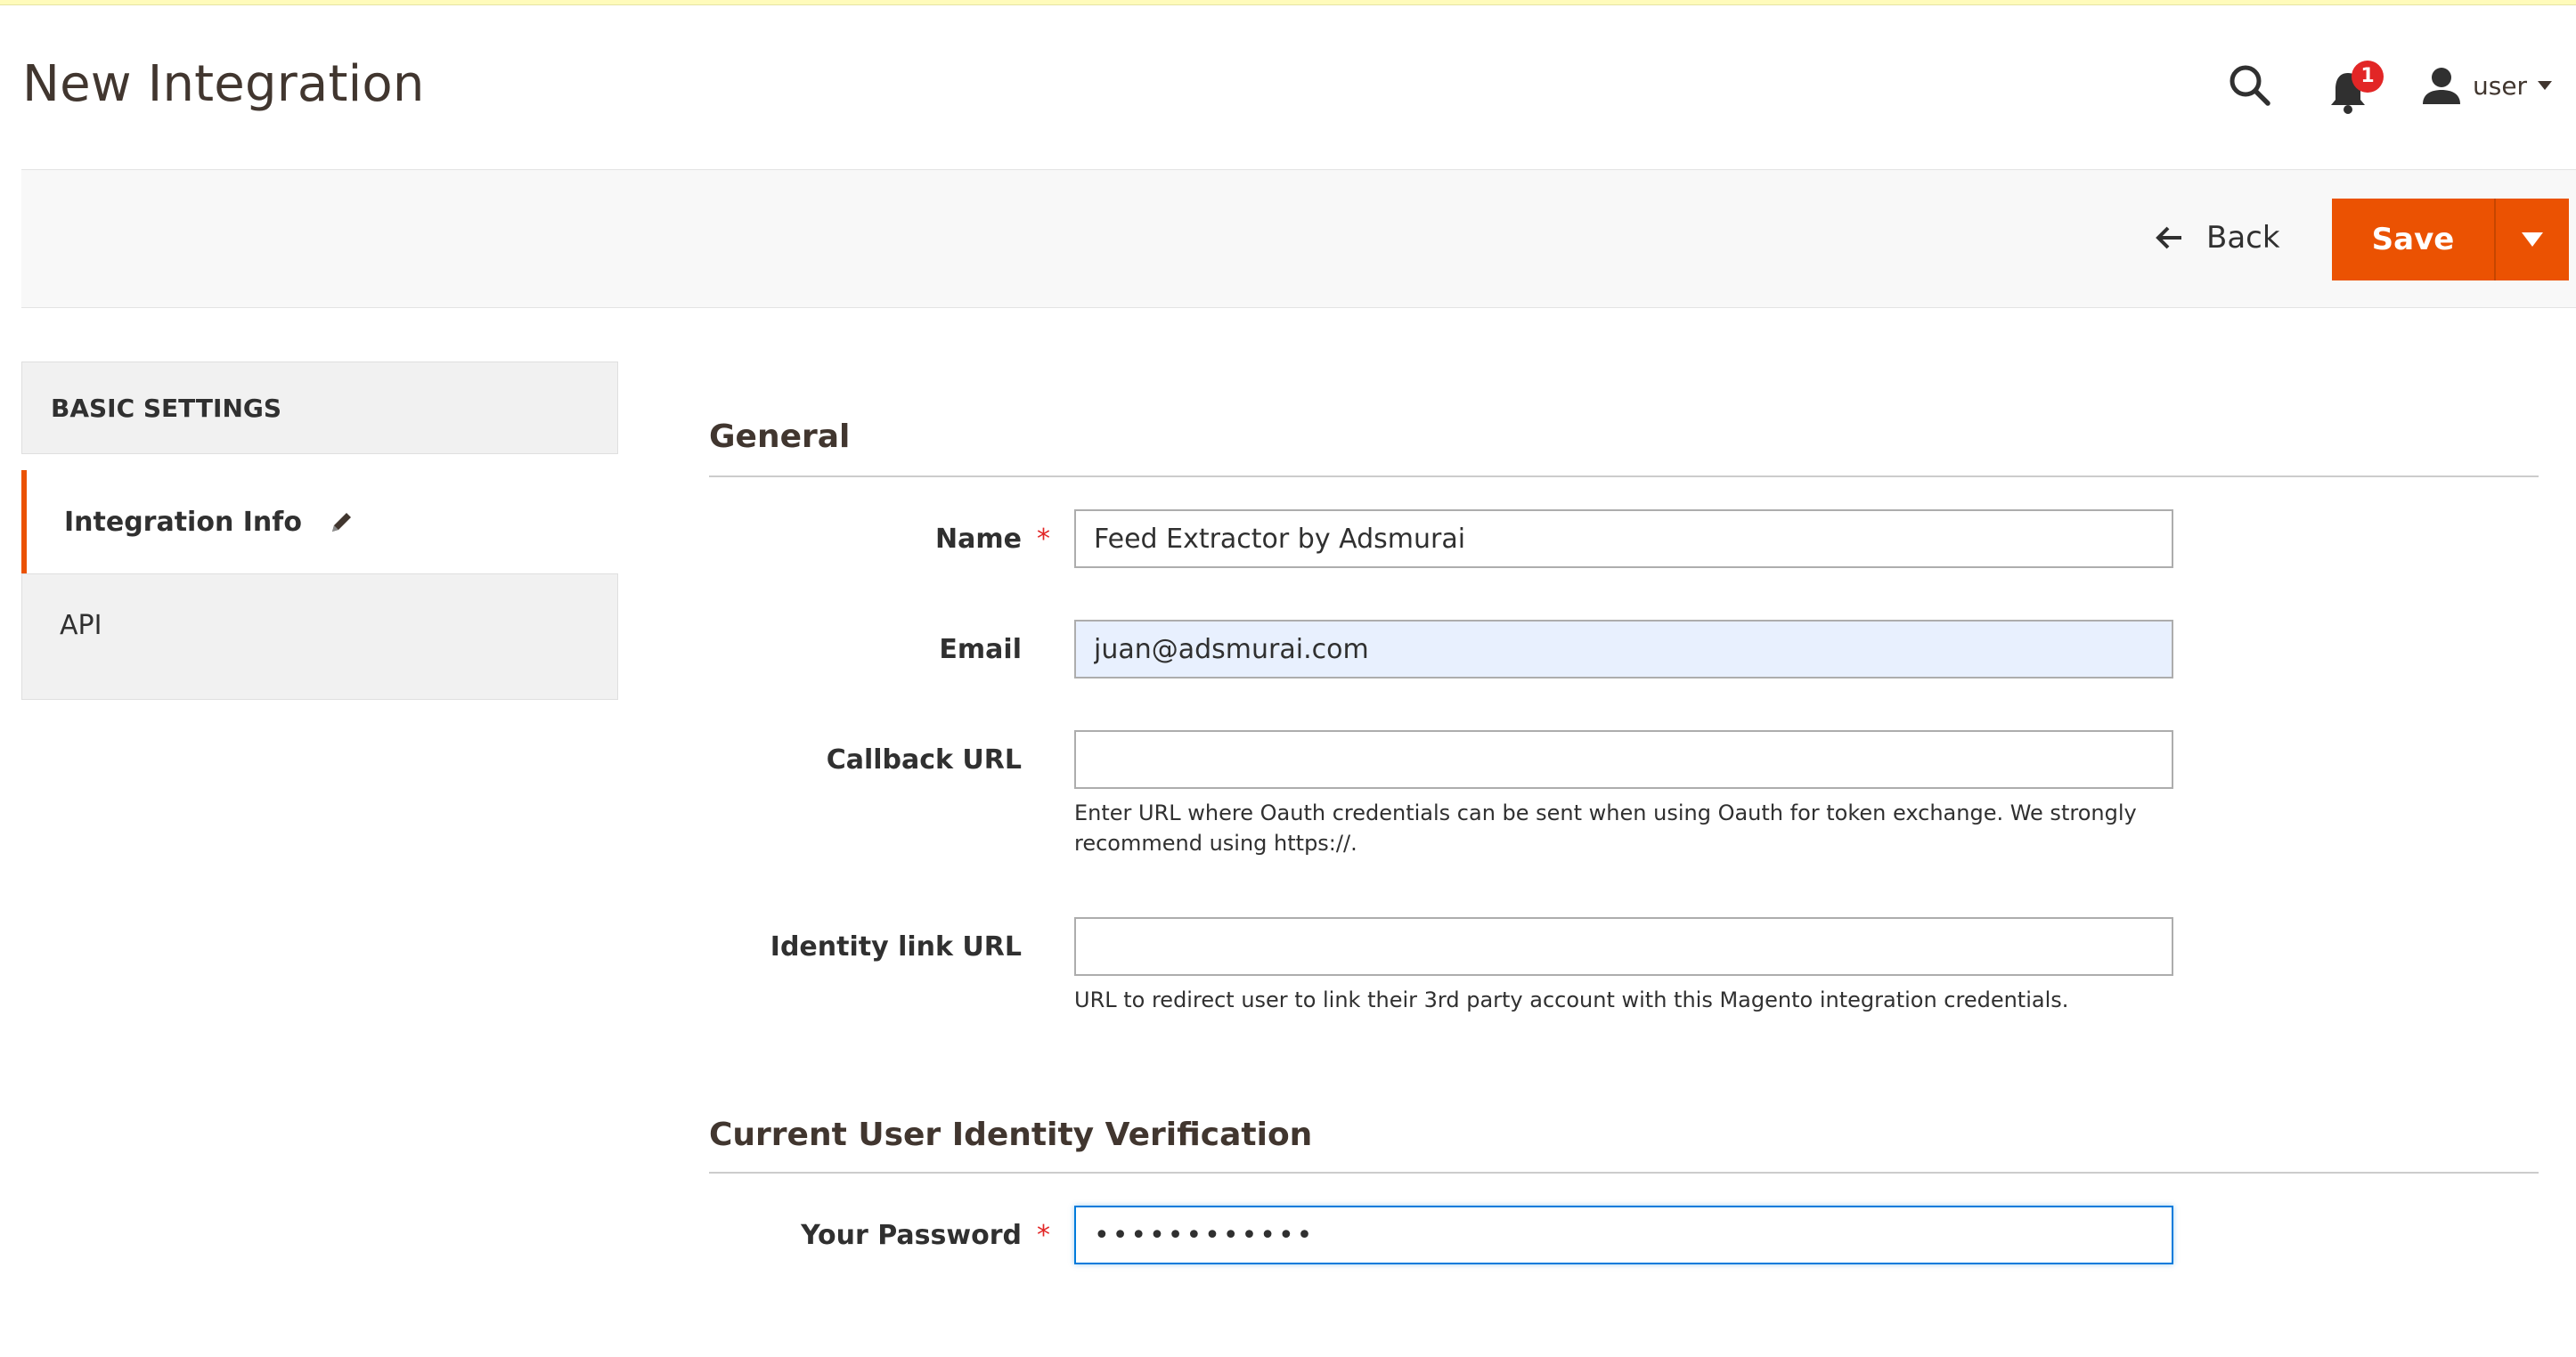  What do you see at coordinates (2168, 238) in the screenshot?
I see `arrow-left-icon` at bounding box center [2168, 238].